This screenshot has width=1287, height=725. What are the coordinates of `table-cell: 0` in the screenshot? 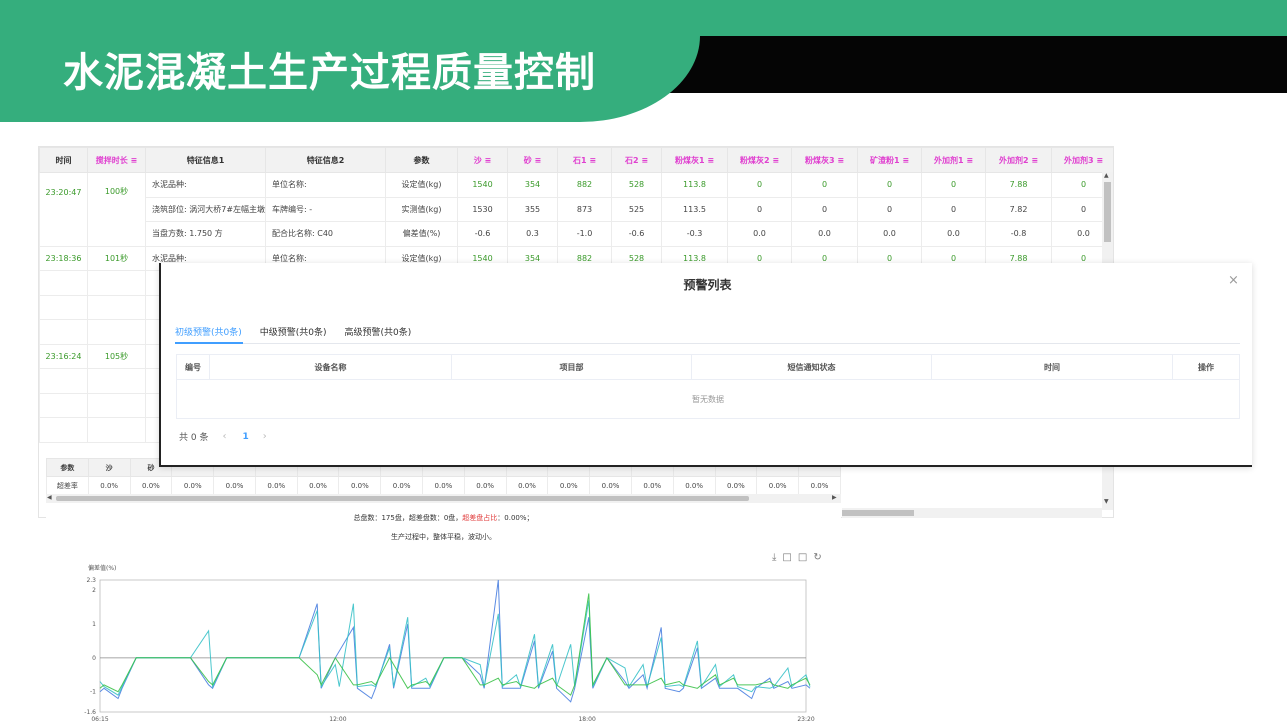 It's located at (953, 209).